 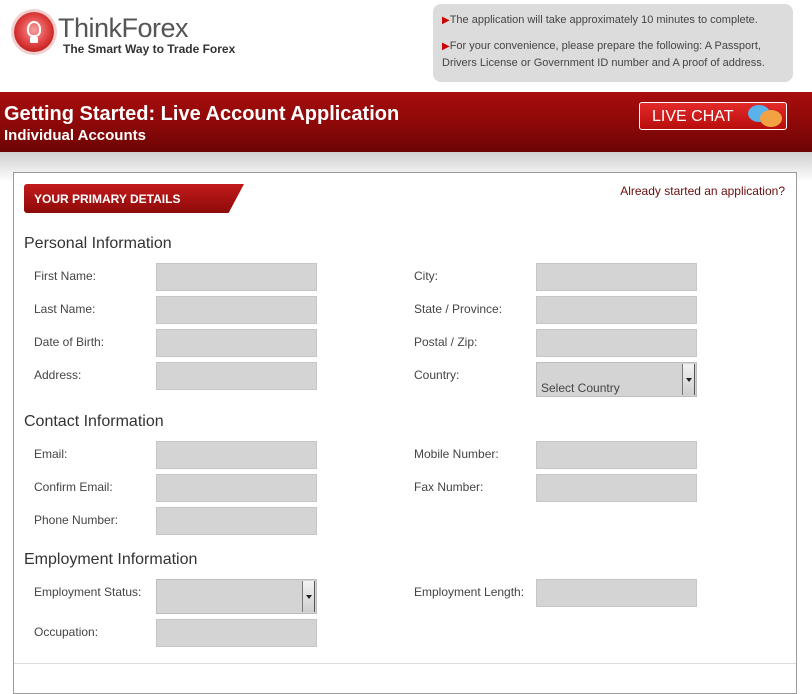 What do you see at coordinates (69, 342) in the screenshot?
I see `dob-label: Date of Birth:` at bounding box center [69, 342].